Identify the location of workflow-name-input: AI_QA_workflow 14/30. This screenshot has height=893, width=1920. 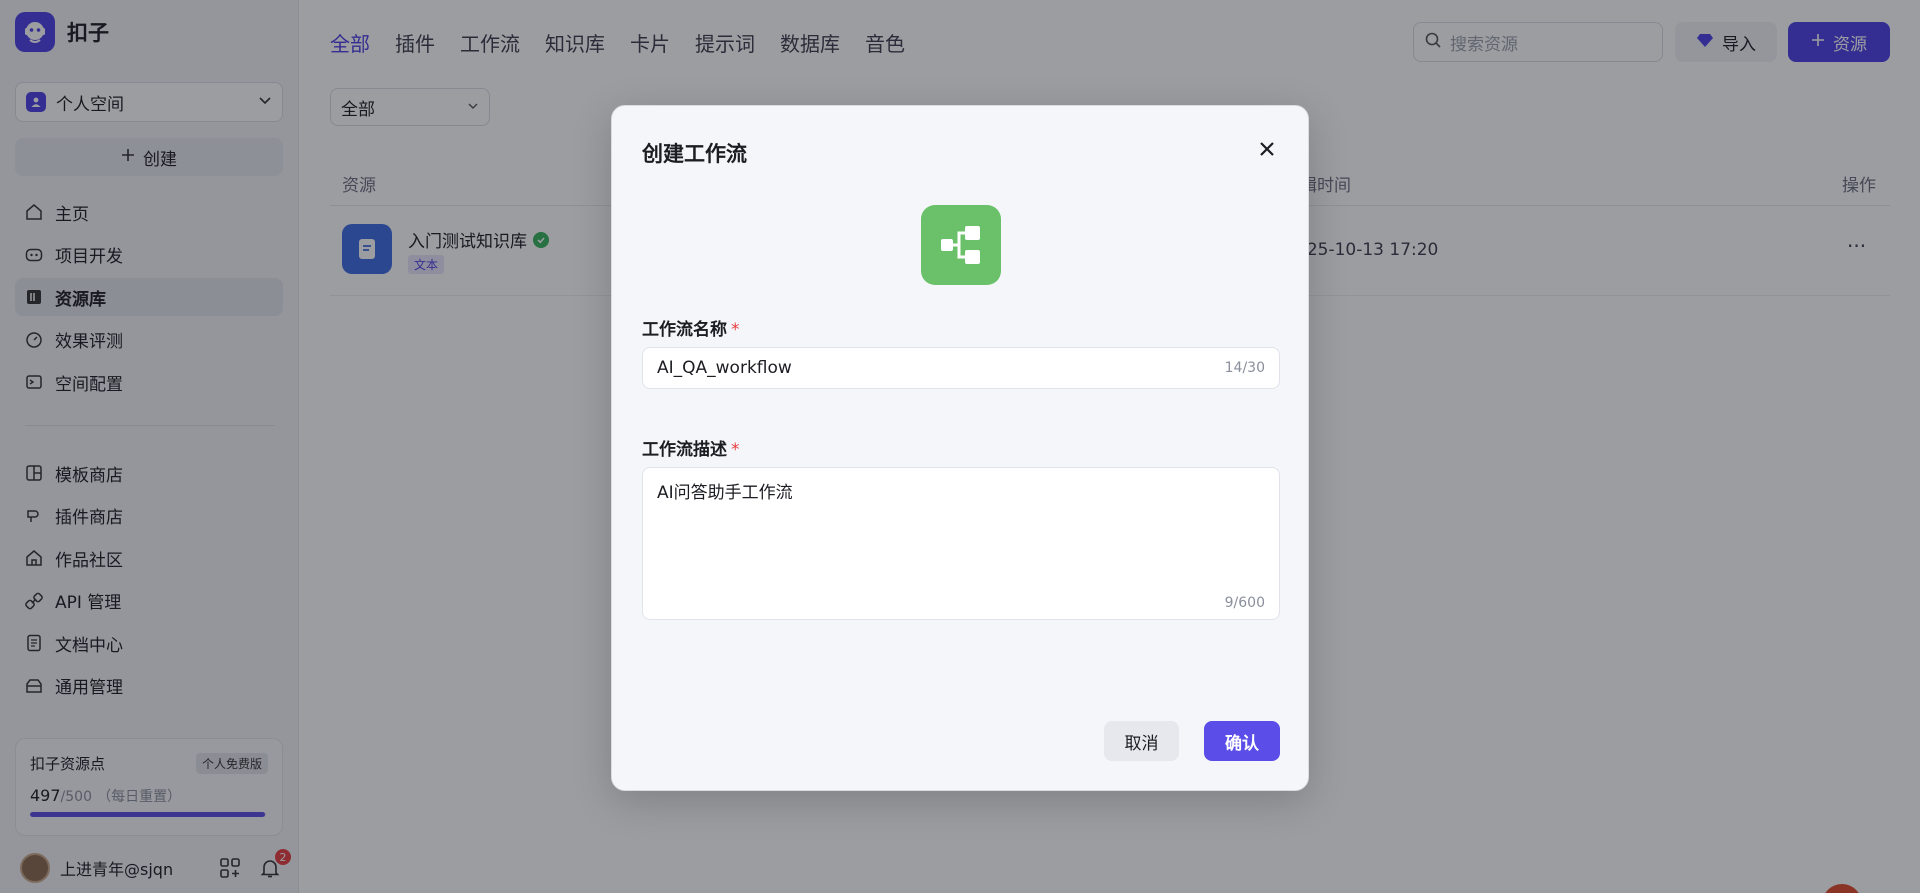
(961, 368).